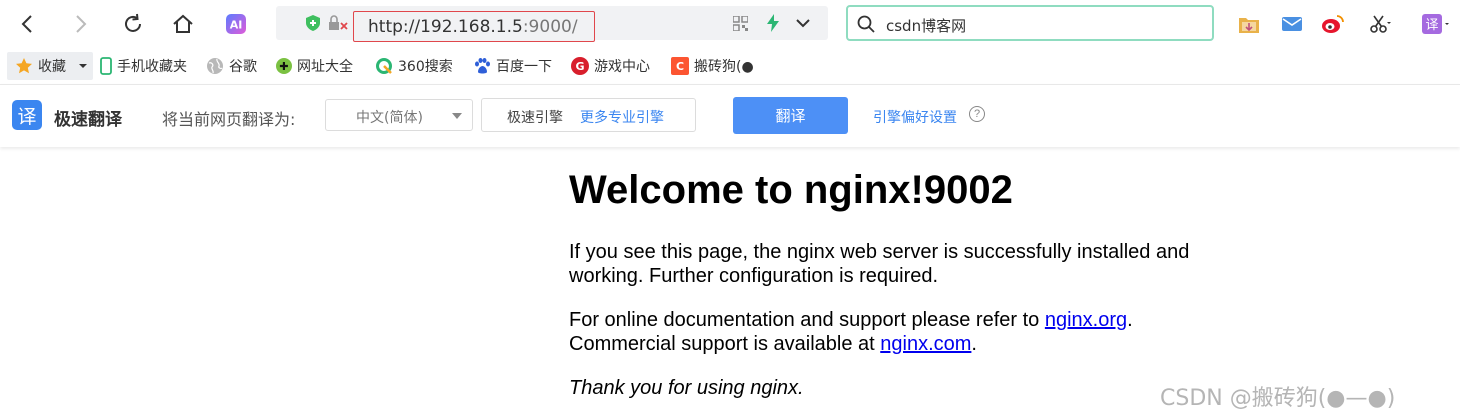 This screenshot has width=1460, height=420. I want to click on url-field: http://192.168.1.5:9000/, so click(474, 26).